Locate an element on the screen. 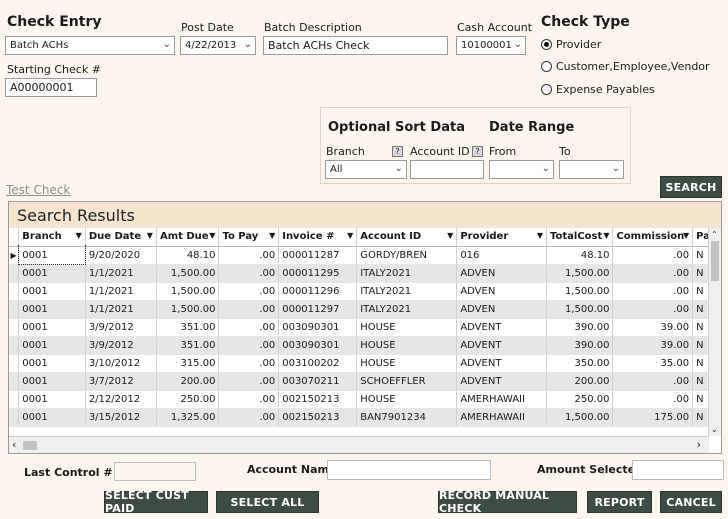  scroll-up-icon: ⌃ is located at coordinates (714, 234).